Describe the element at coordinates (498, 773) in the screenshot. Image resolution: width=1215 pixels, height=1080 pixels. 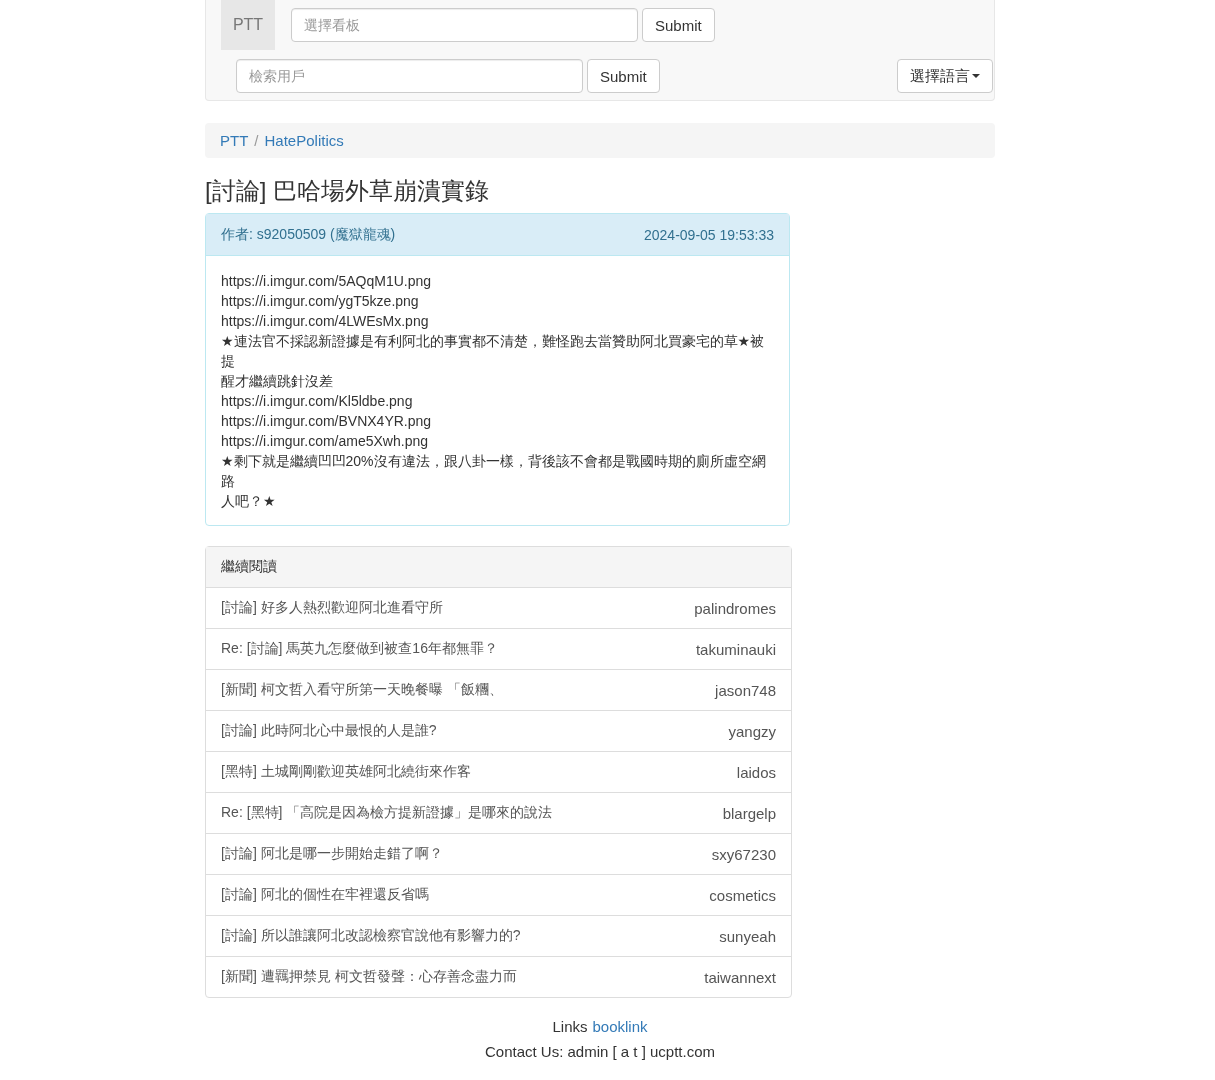
I see `related-post-item: [黑特] 土城剛剛歡迎英雄阿北繞街來作客 laidos` at that location.